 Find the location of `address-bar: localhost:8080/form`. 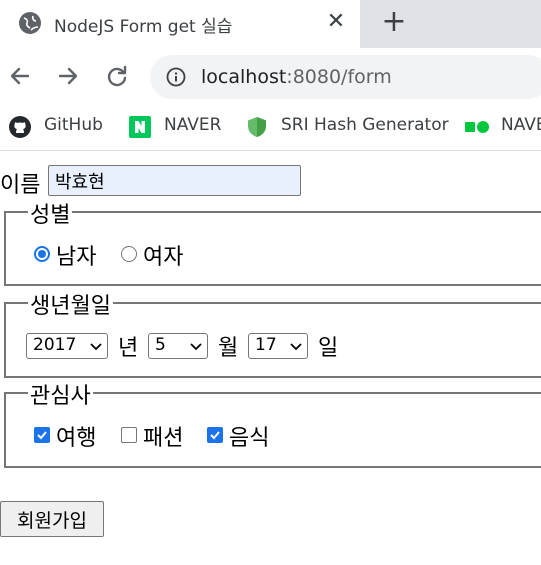

address-bar: localhost:8080/form is located at coordinates (345, 77).